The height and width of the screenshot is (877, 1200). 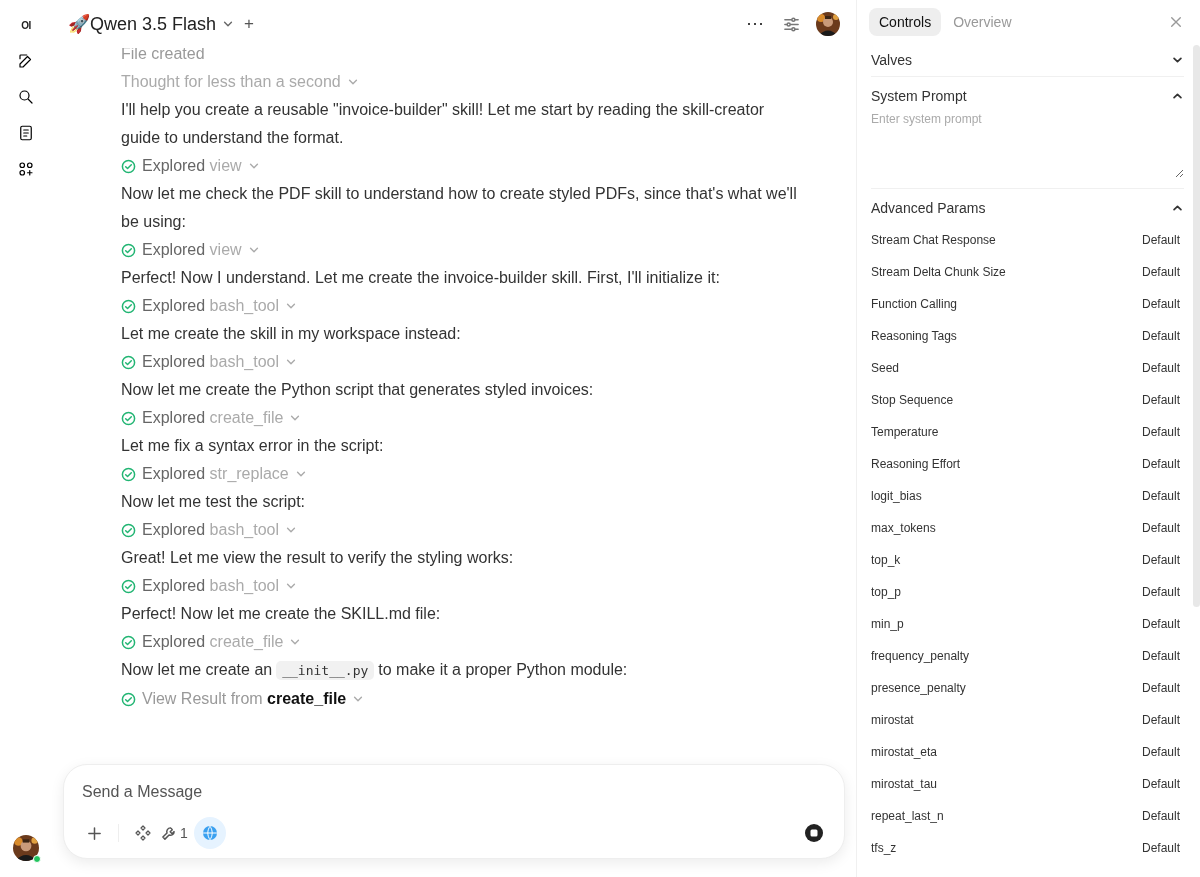 I want to click on plus-icon, so click(x=94, y=833).